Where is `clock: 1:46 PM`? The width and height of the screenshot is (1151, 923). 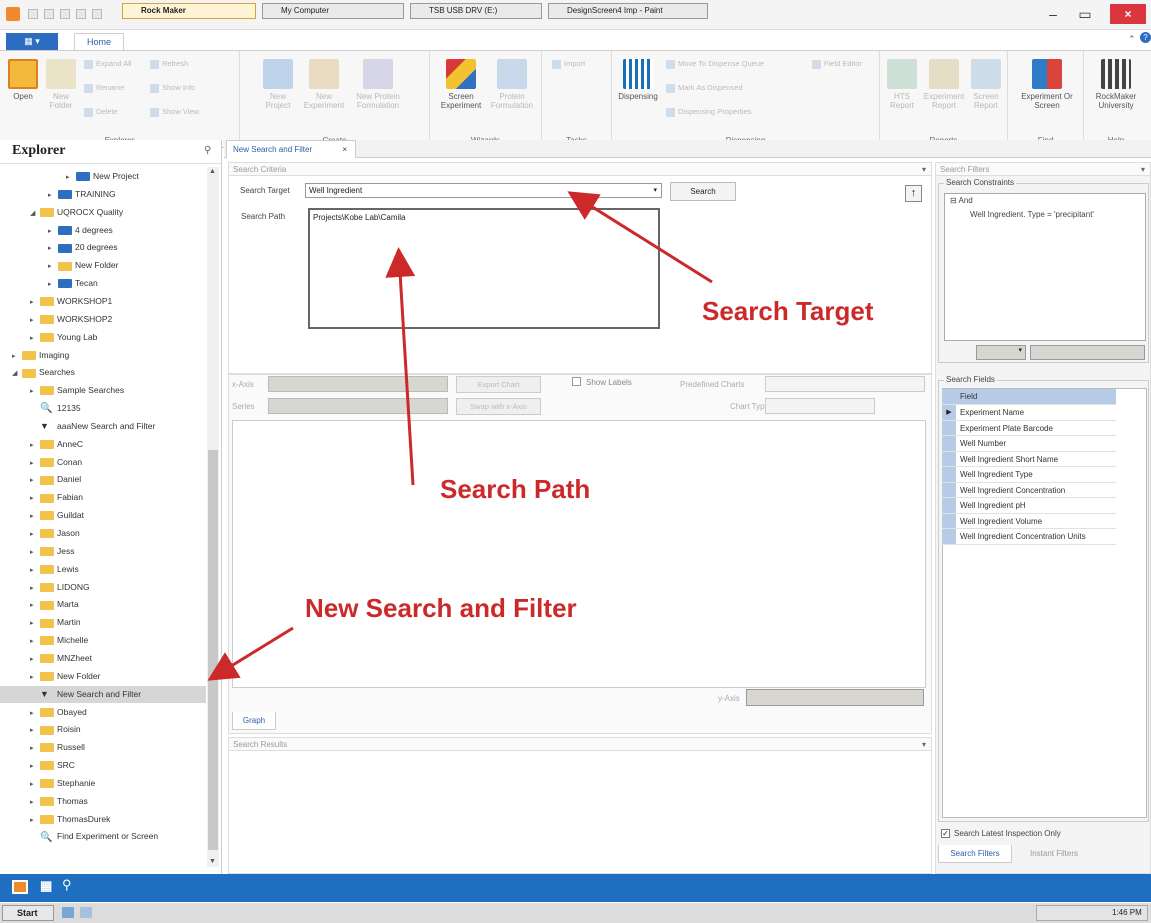 clock: 1:46 PM is located at coordinates (1127, 912).